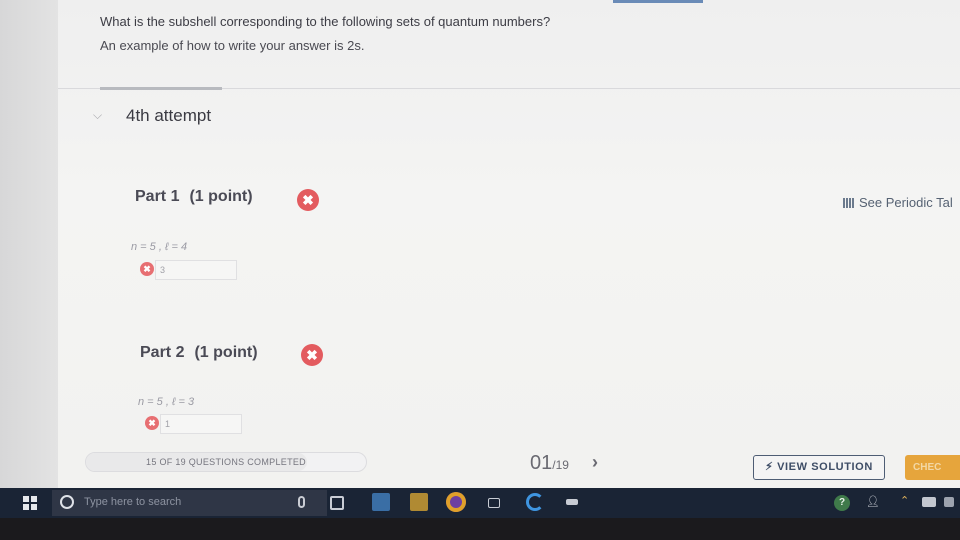 The width and height of the screenshot is (960, 540). Describe the element at coordinates (133, 502) in the screenshot. I see `search-placeholder: Type here to search` at that location.